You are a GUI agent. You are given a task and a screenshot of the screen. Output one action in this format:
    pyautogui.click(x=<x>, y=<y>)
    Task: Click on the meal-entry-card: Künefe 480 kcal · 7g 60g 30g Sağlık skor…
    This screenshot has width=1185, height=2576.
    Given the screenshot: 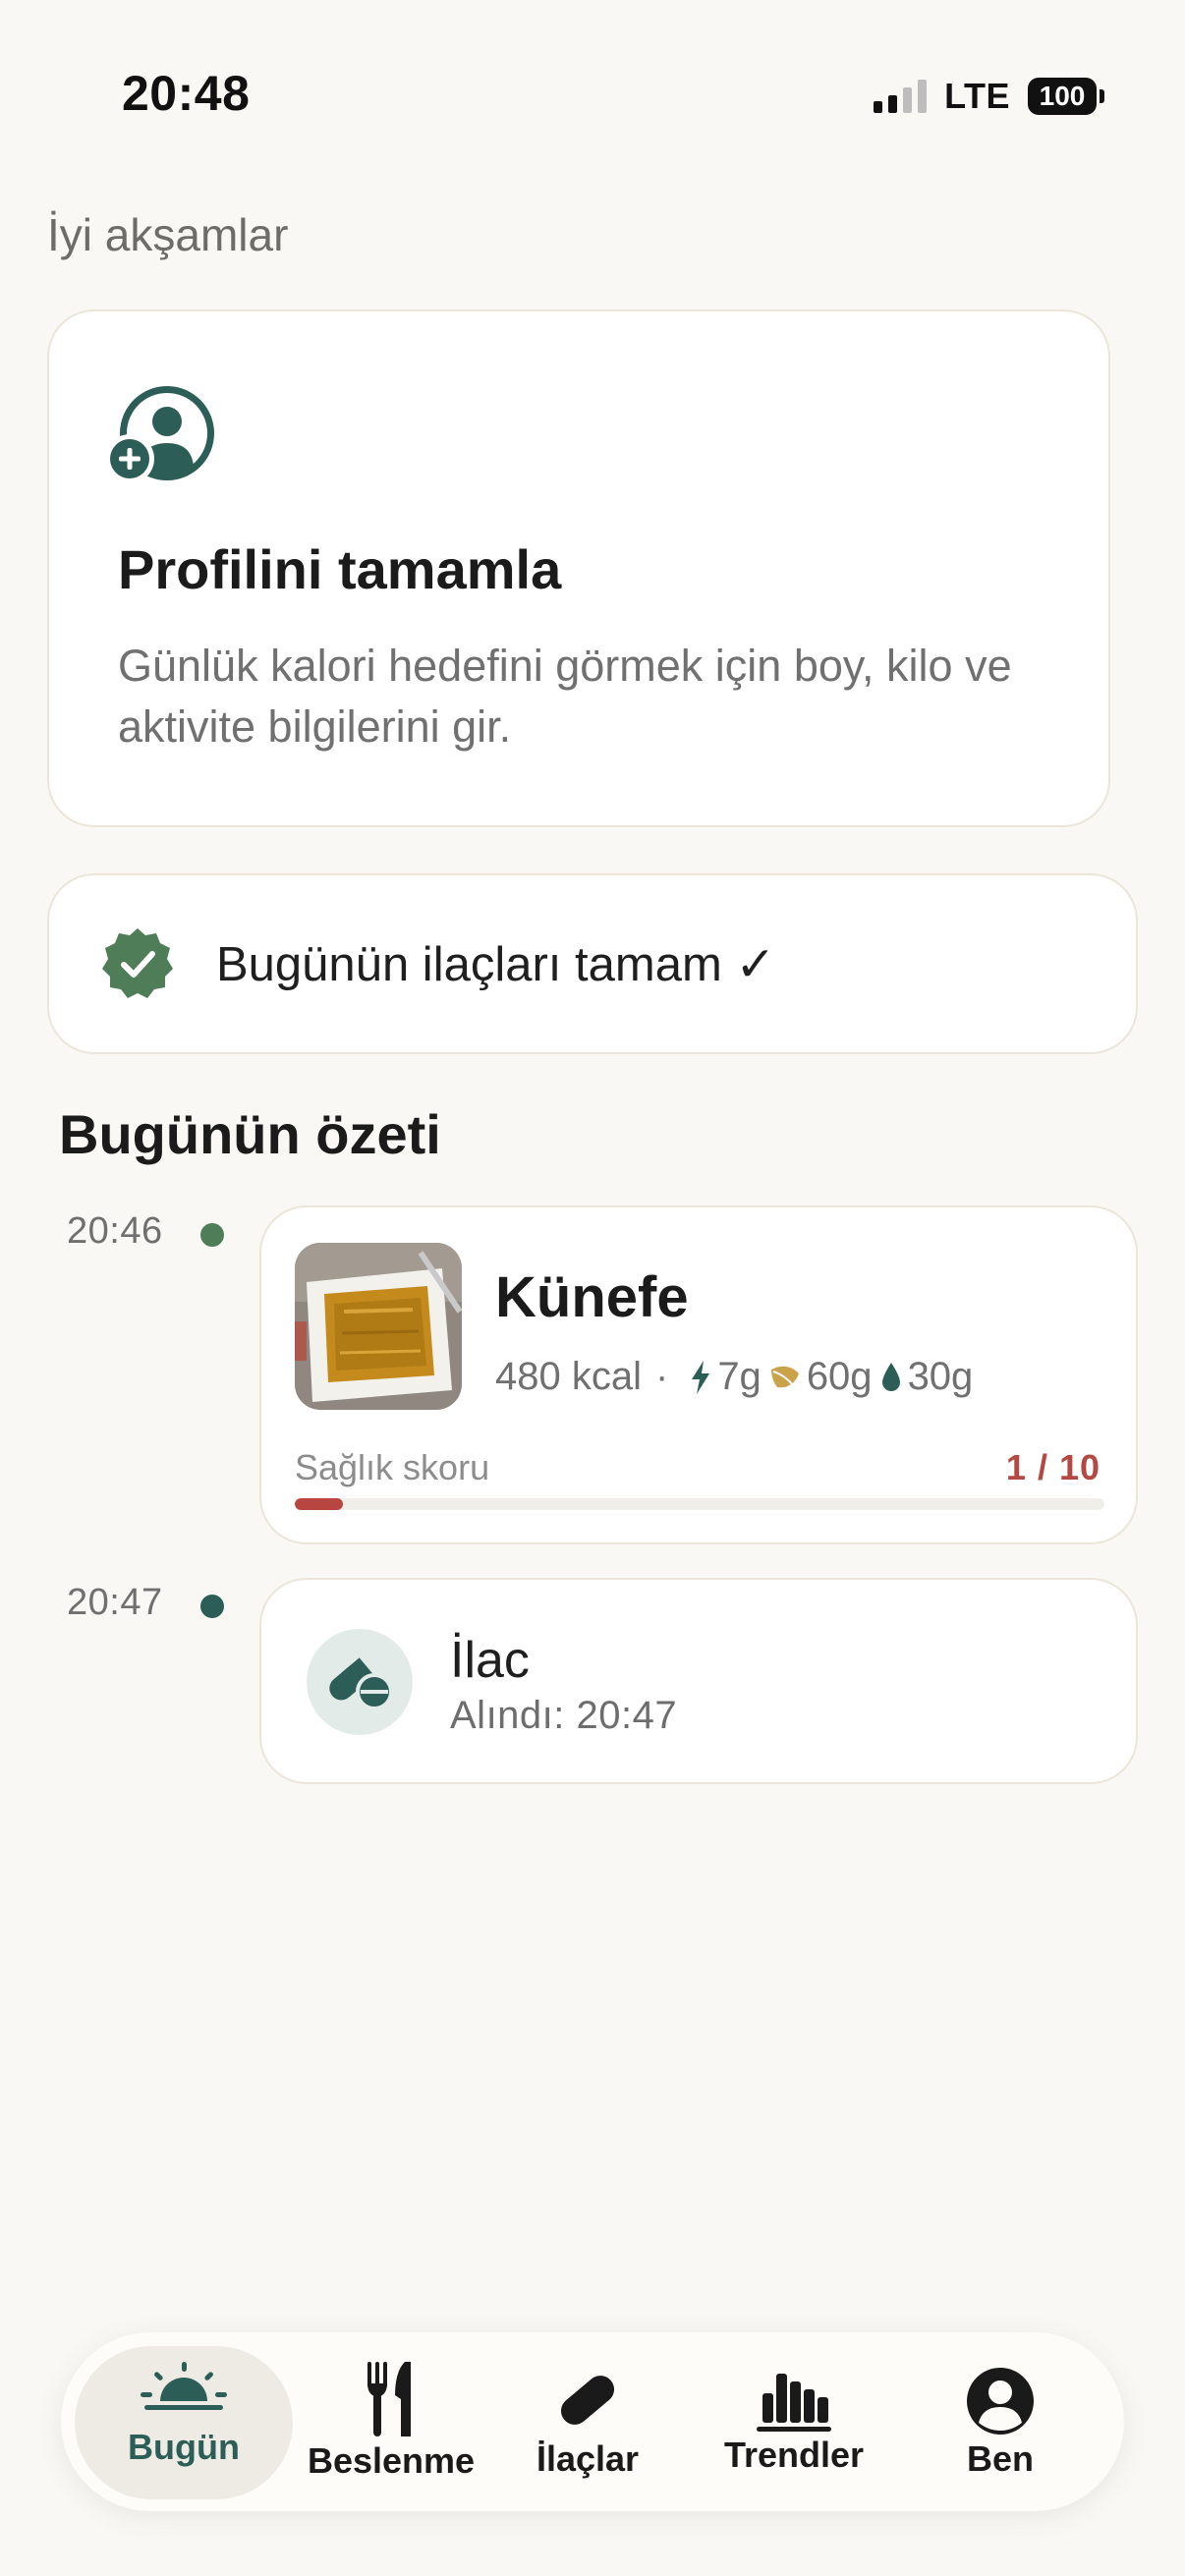 What is the action you would take?
    pyautogui.click(x=699, y=1374)
    